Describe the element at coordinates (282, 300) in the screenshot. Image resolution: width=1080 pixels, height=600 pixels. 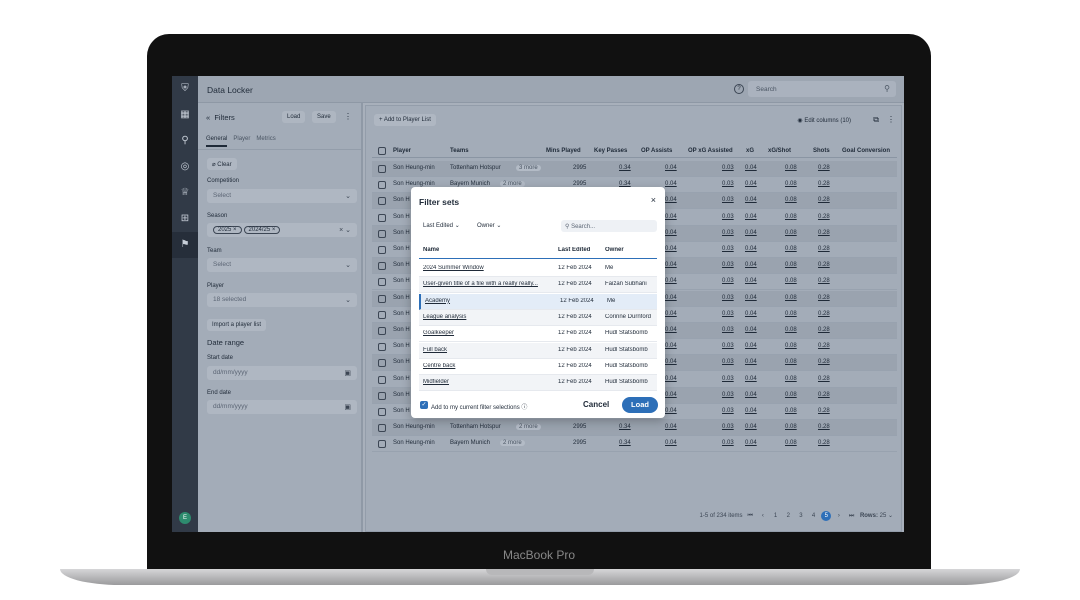
I see `player-select: 18 selected ⌄` at that location.